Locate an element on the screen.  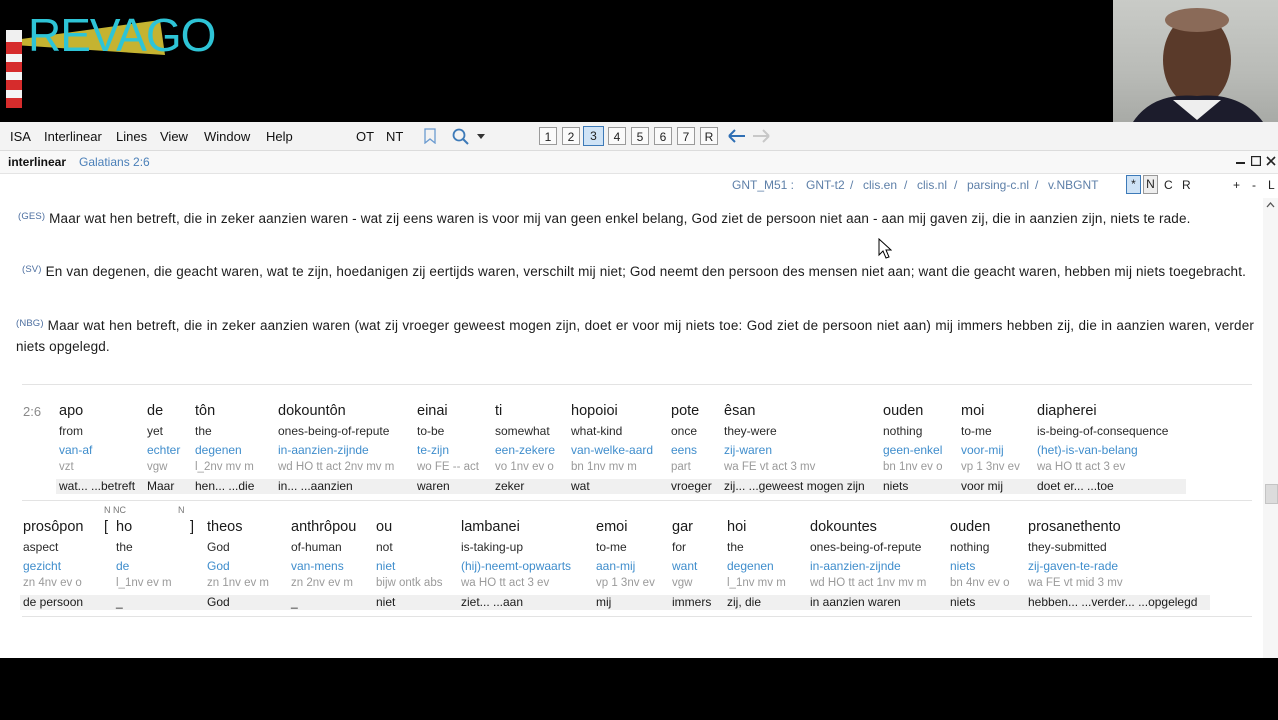
forward-arrow-icon is located at coordinates (761, 136).